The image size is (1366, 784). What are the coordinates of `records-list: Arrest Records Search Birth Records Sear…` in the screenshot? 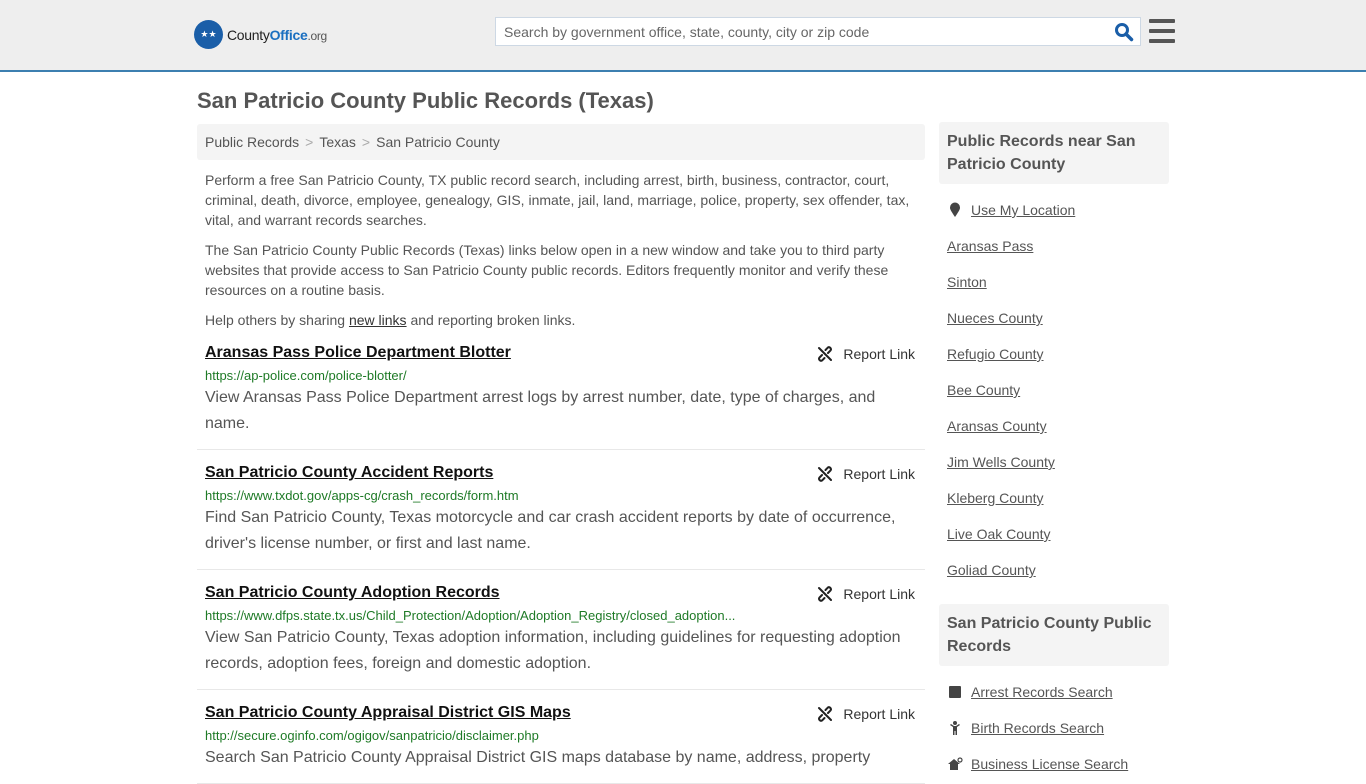 It's located at (1054, 724).